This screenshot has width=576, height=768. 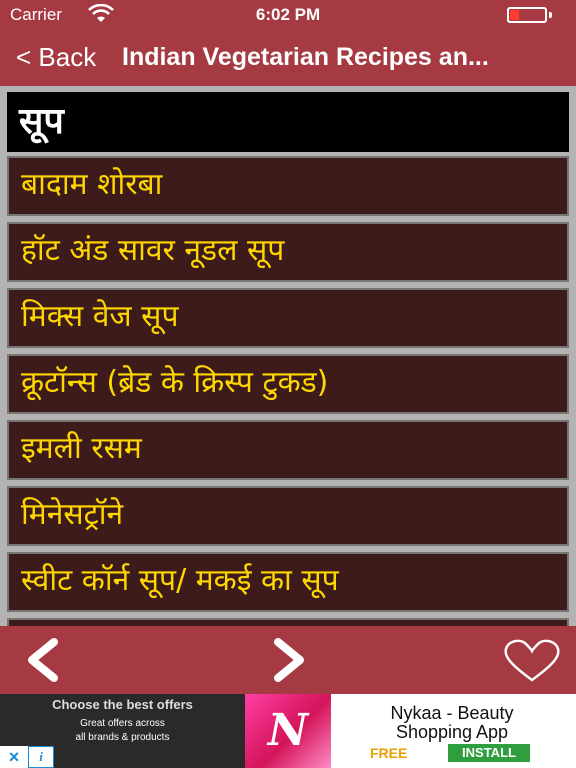 What do you see at coordinates (288, 450) in the screenshot?
I see `list-item: इमली रसम` at bounding box center [288, 450].